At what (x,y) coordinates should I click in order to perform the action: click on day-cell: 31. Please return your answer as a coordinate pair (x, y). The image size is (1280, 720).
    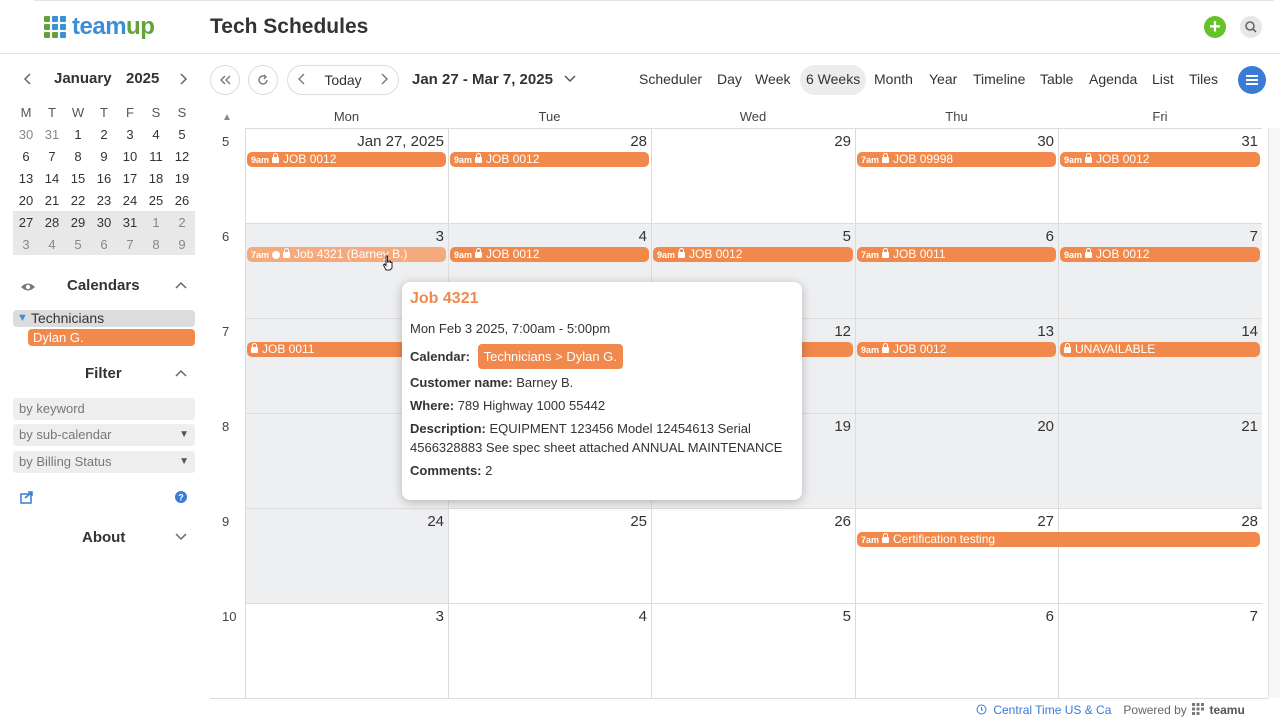
    Looking at the image, I should click on (1160, 175).